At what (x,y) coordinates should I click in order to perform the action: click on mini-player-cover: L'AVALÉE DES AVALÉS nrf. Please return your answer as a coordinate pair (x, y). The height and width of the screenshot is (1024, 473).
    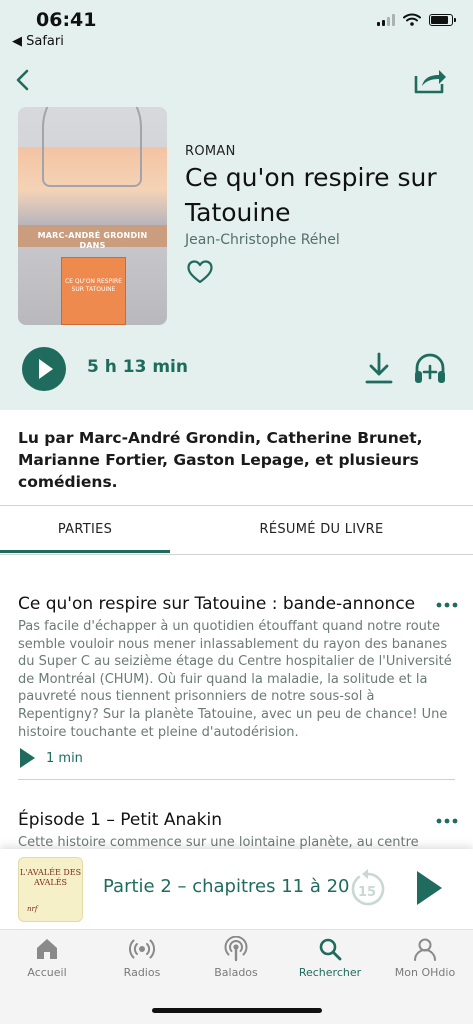
    Looking at the image, I should click on (50, 889).